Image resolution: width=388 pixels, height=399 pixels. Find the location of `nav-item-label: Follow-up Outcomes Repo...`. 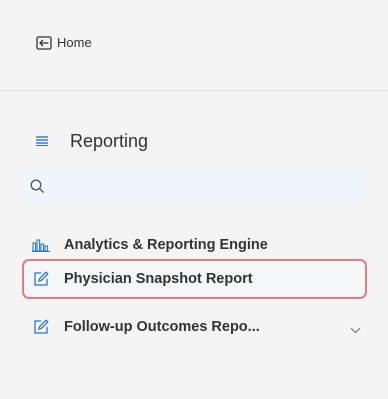

nav-item-label: Follow-up Outcomes Repo... is located at coordinates (162, 327).